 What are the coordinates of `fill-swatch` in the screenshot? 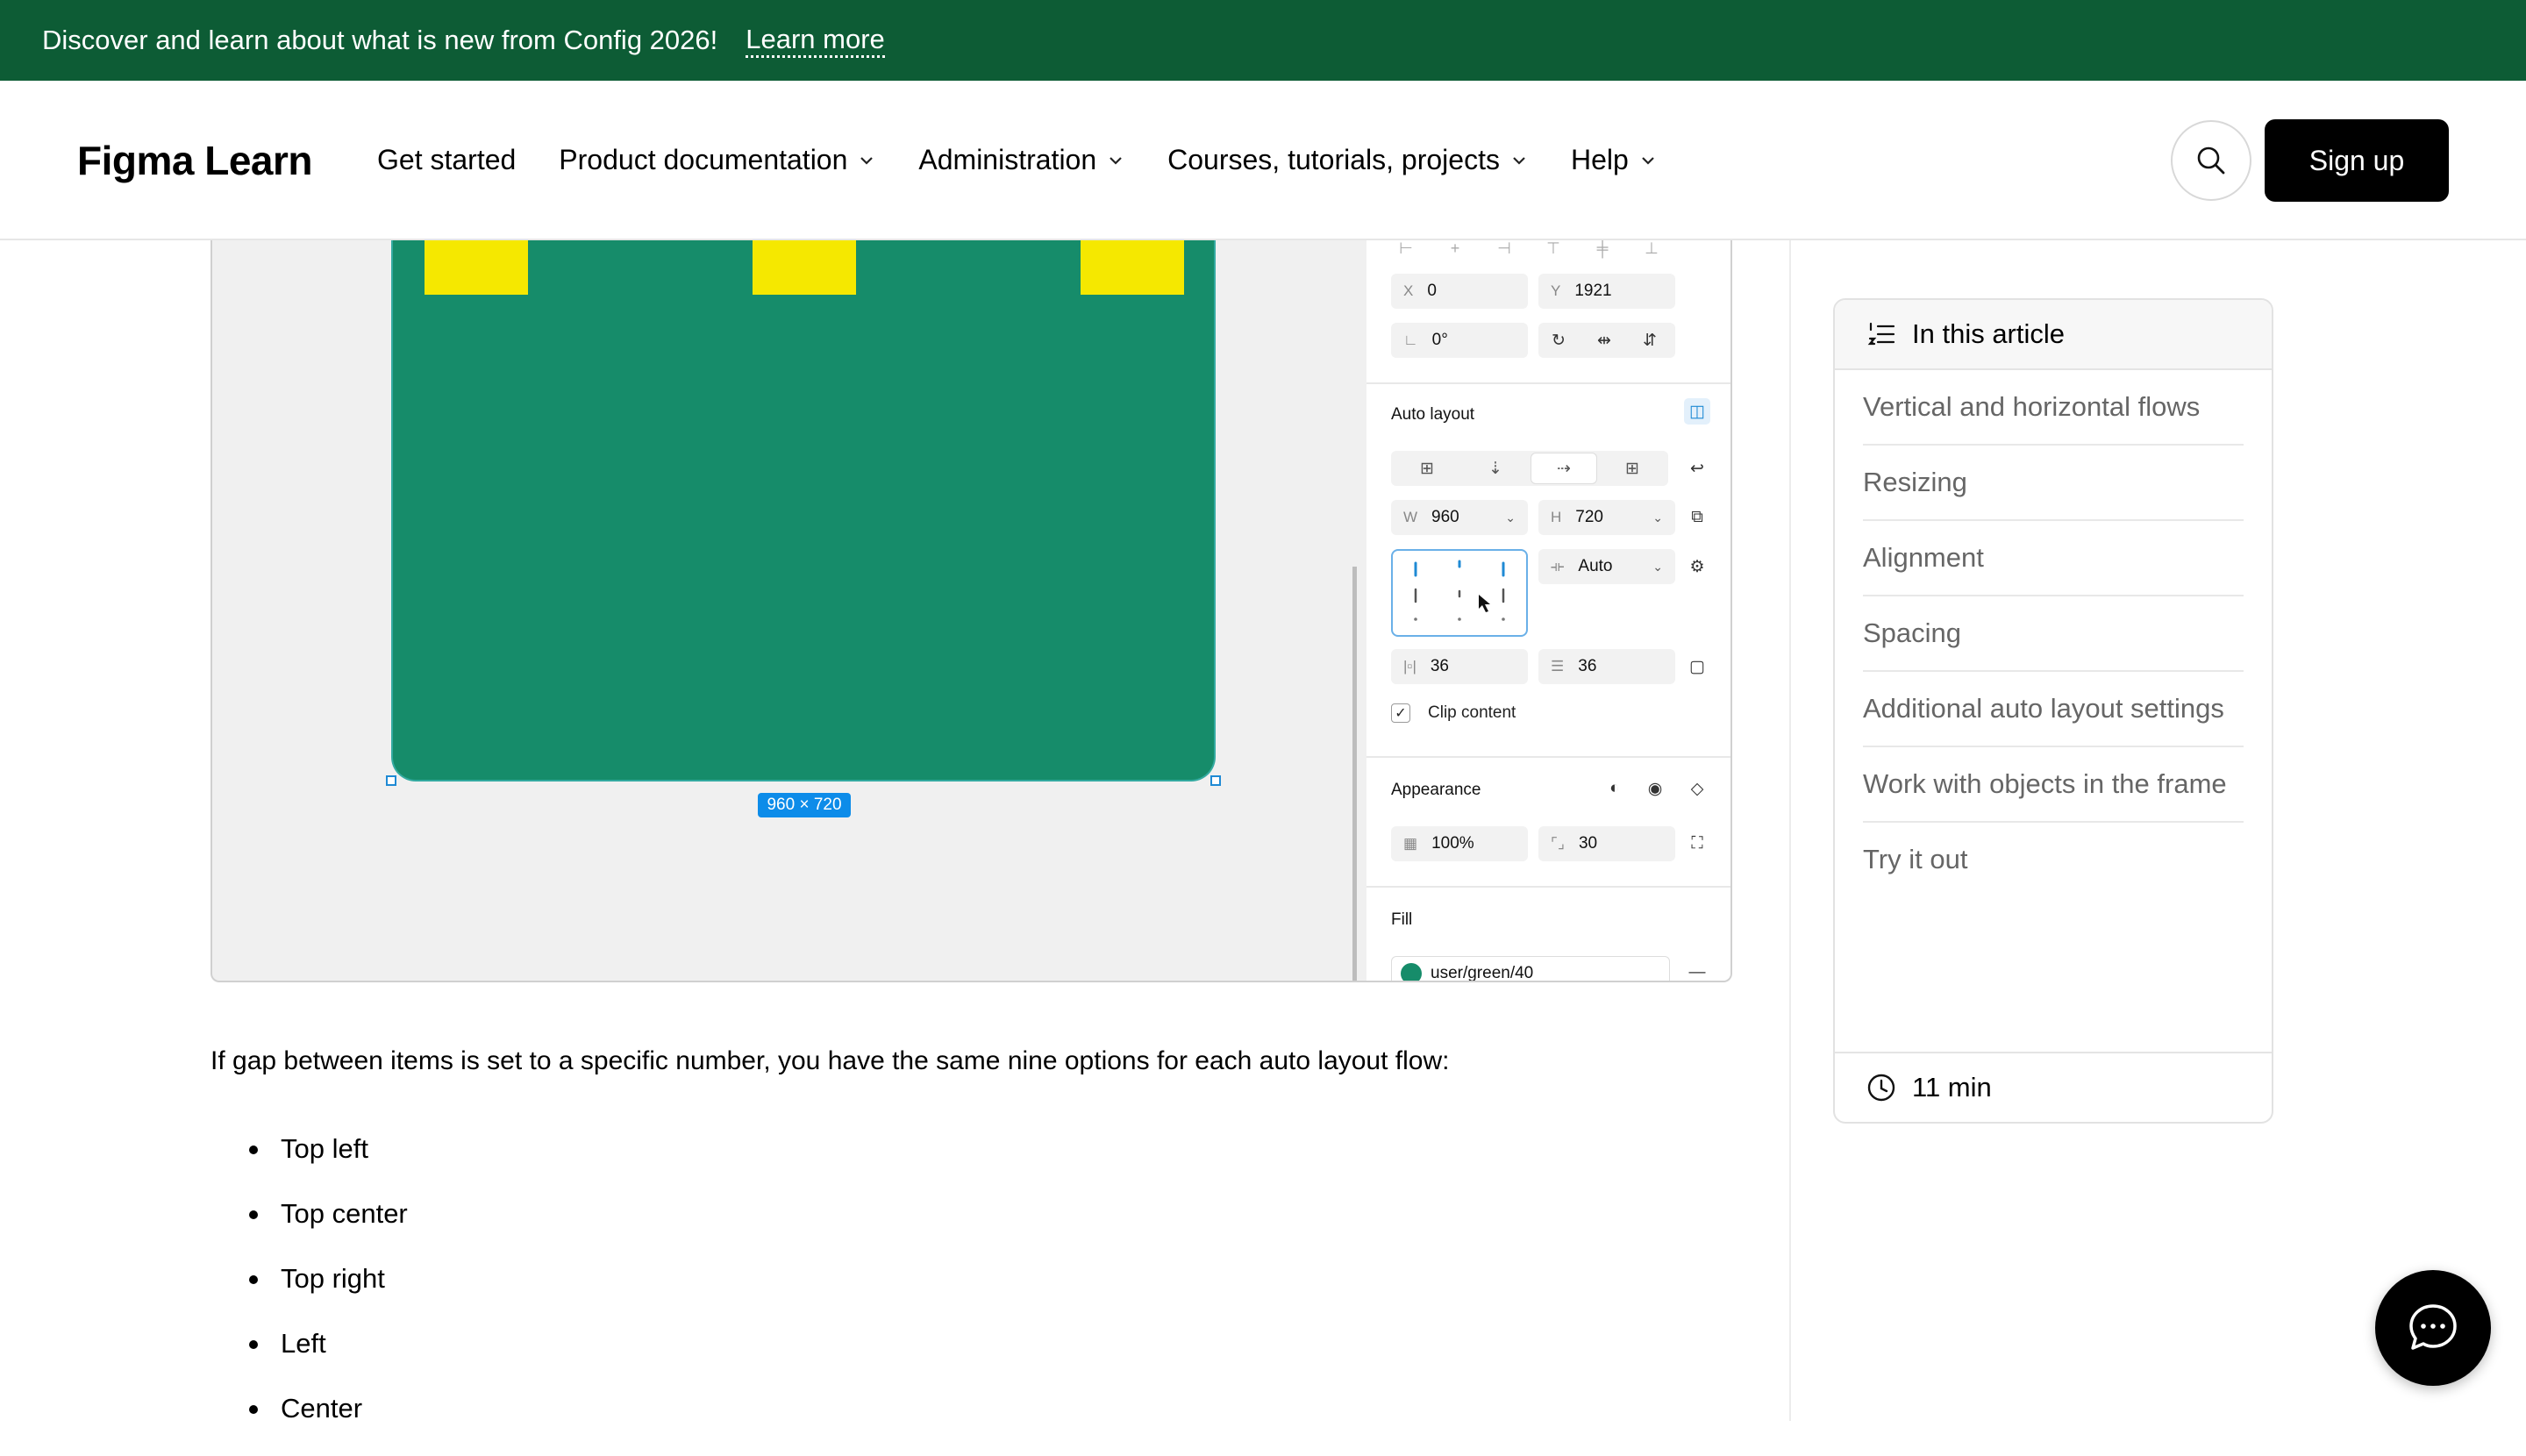 It's located at (1411, 972).